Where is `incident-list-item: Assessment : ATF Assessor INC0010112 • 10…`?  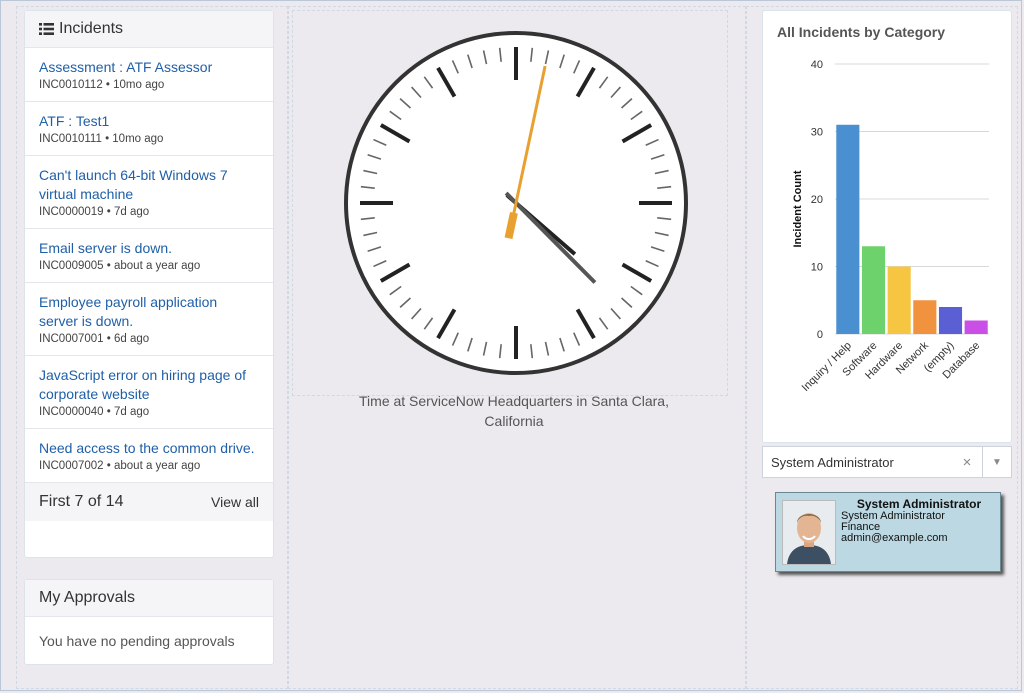
incident-list-item: Assessment : ATF Assessor INC0010112 • 10… is located at coordinates (149, 75).